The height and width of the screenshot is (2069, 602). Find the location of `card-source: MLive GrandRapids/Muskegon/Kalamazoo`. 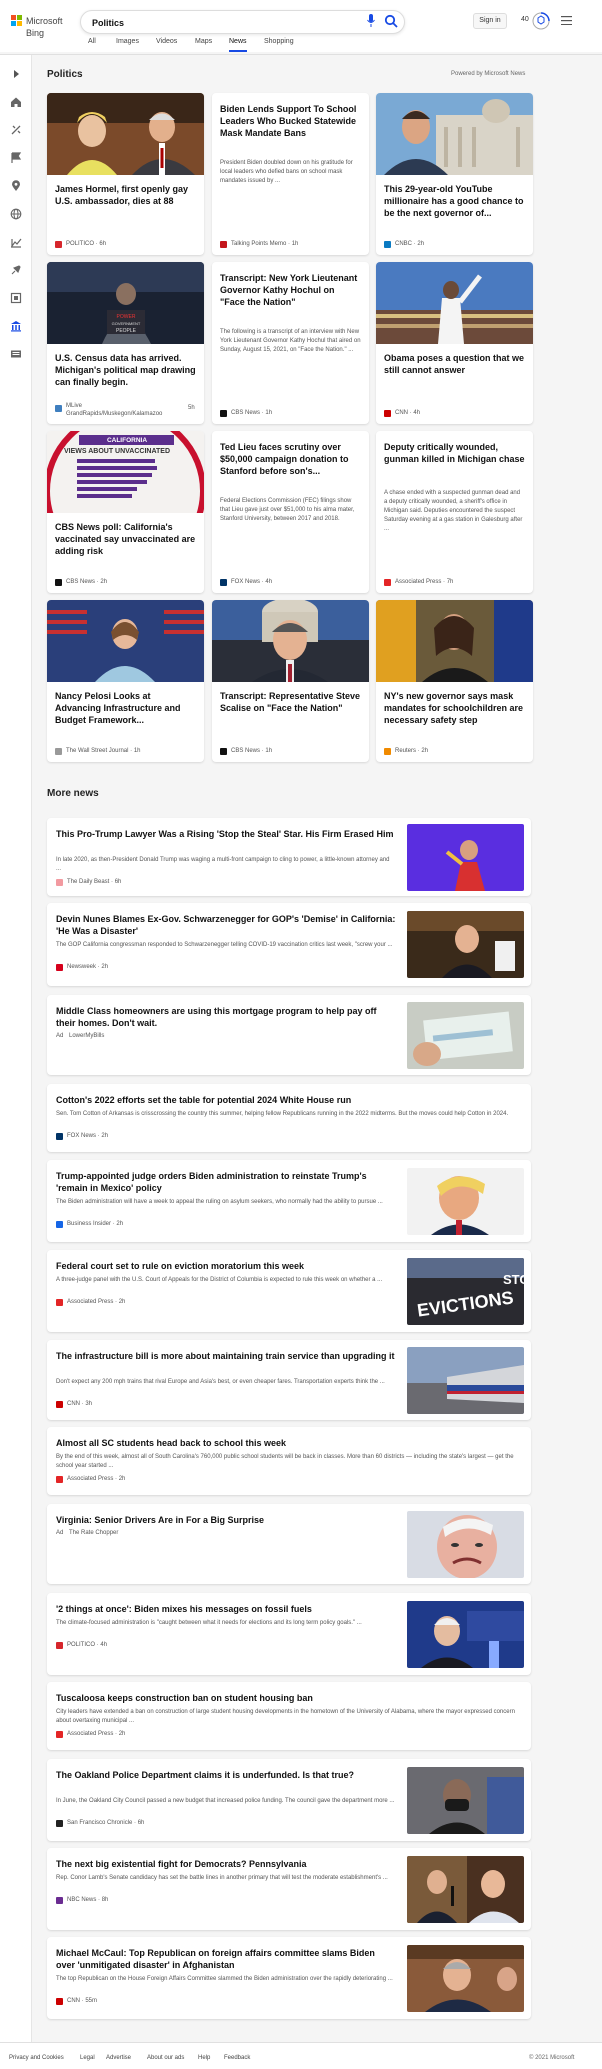

card-source: MLive GrandRapids/Muskegon/Kalamazoo is located at coordinates (114, 410).